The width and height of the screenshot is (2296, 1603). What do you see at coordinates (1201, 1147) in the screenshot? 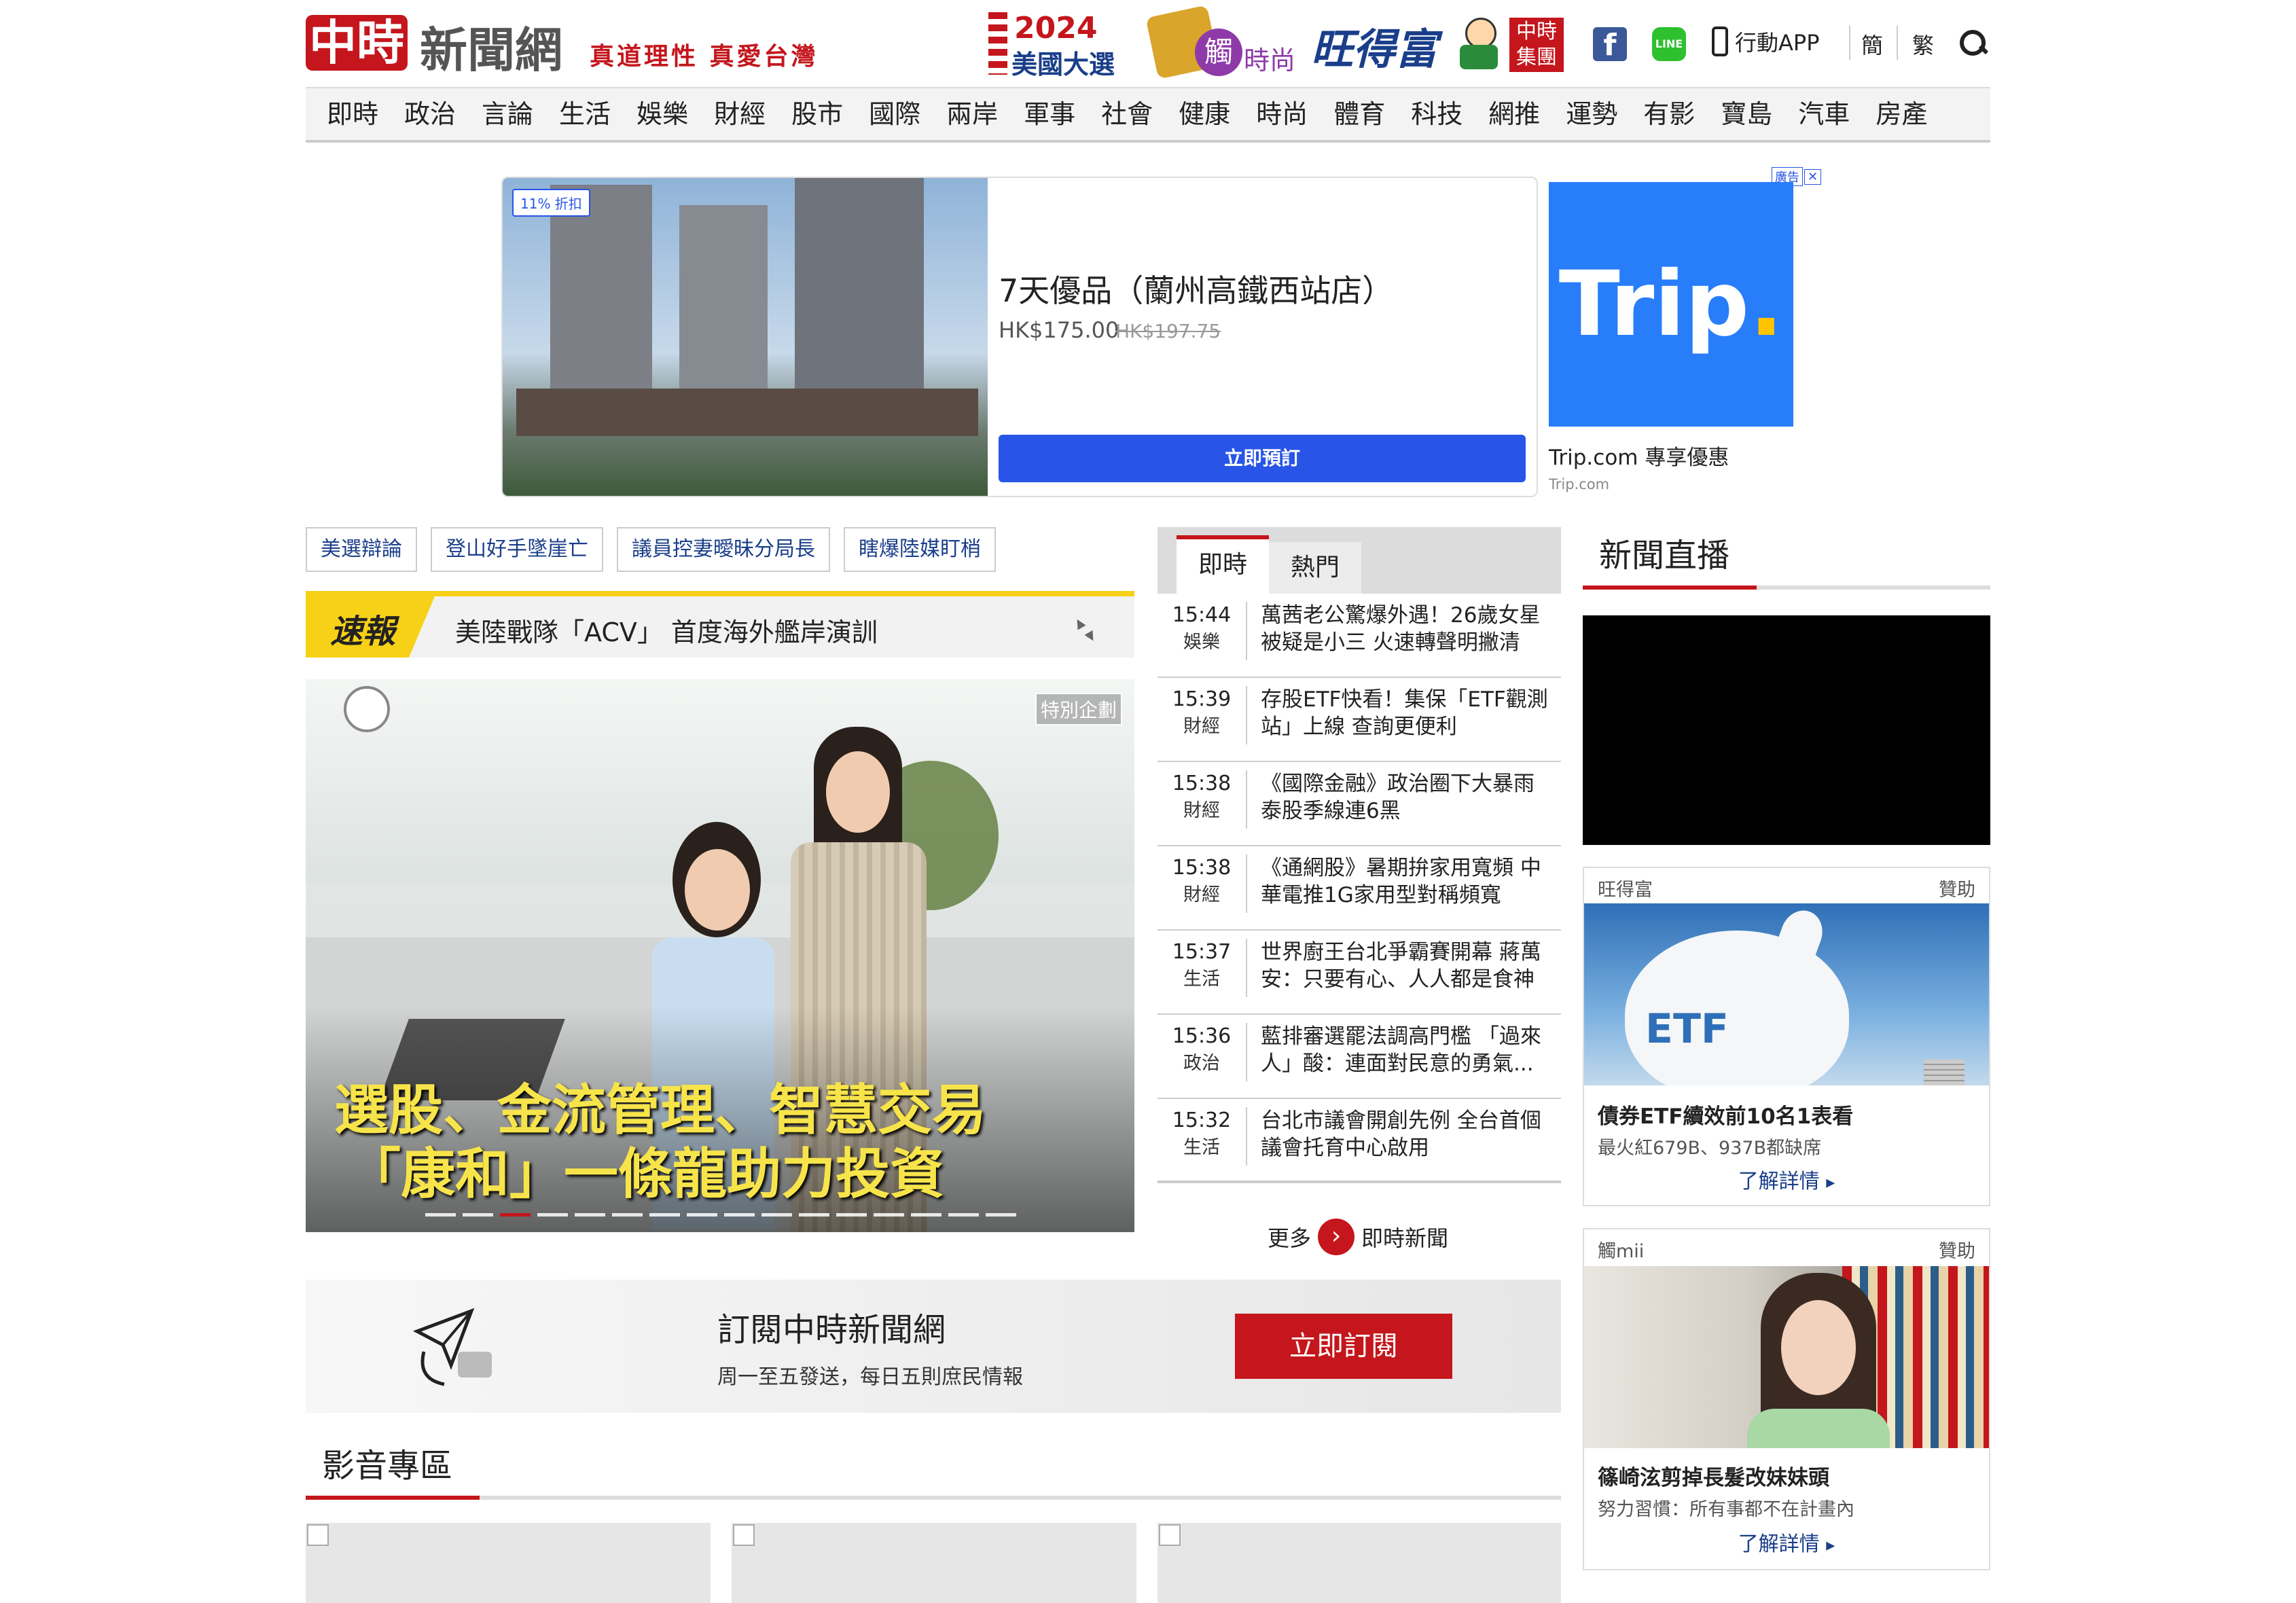
I see `news-category: 生活` at bounding box center [1201, 1147].